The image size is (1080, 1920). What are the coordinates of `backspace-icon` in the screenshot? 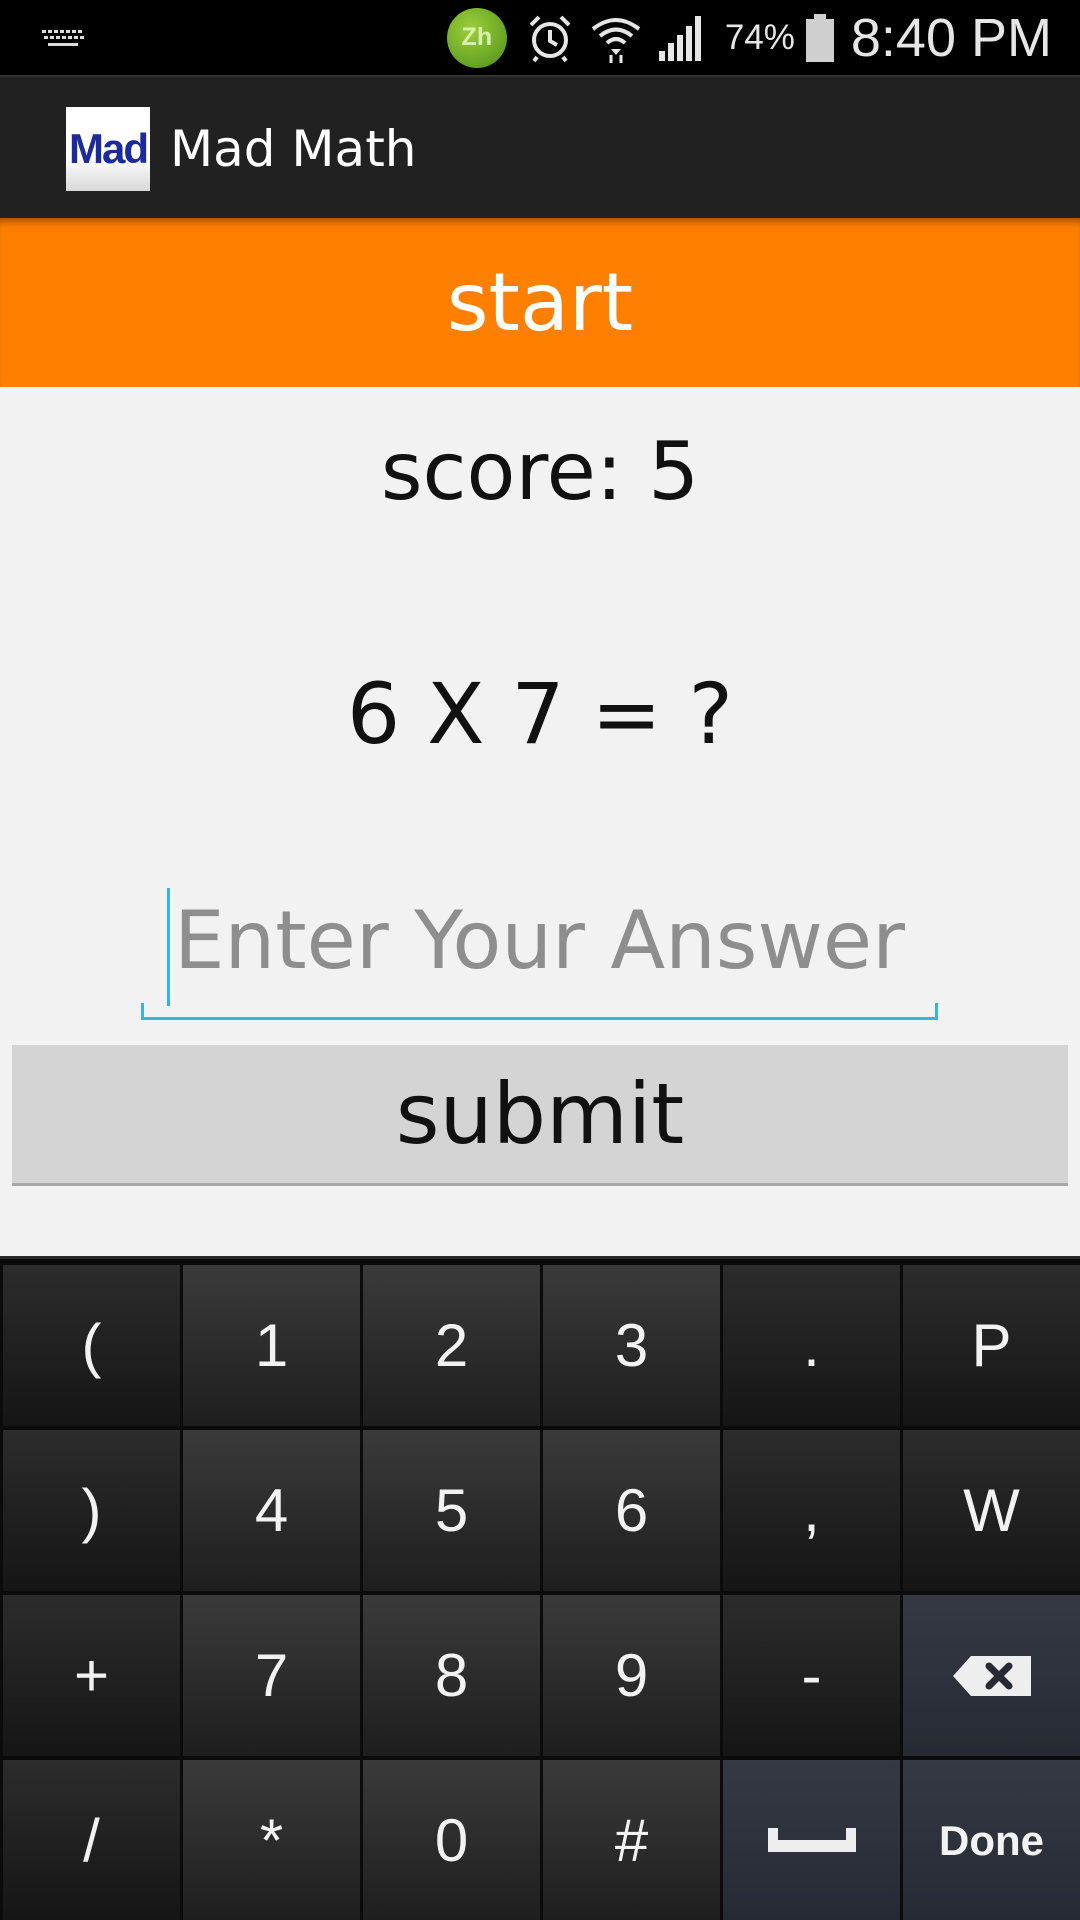 It's located at (991, 1675).